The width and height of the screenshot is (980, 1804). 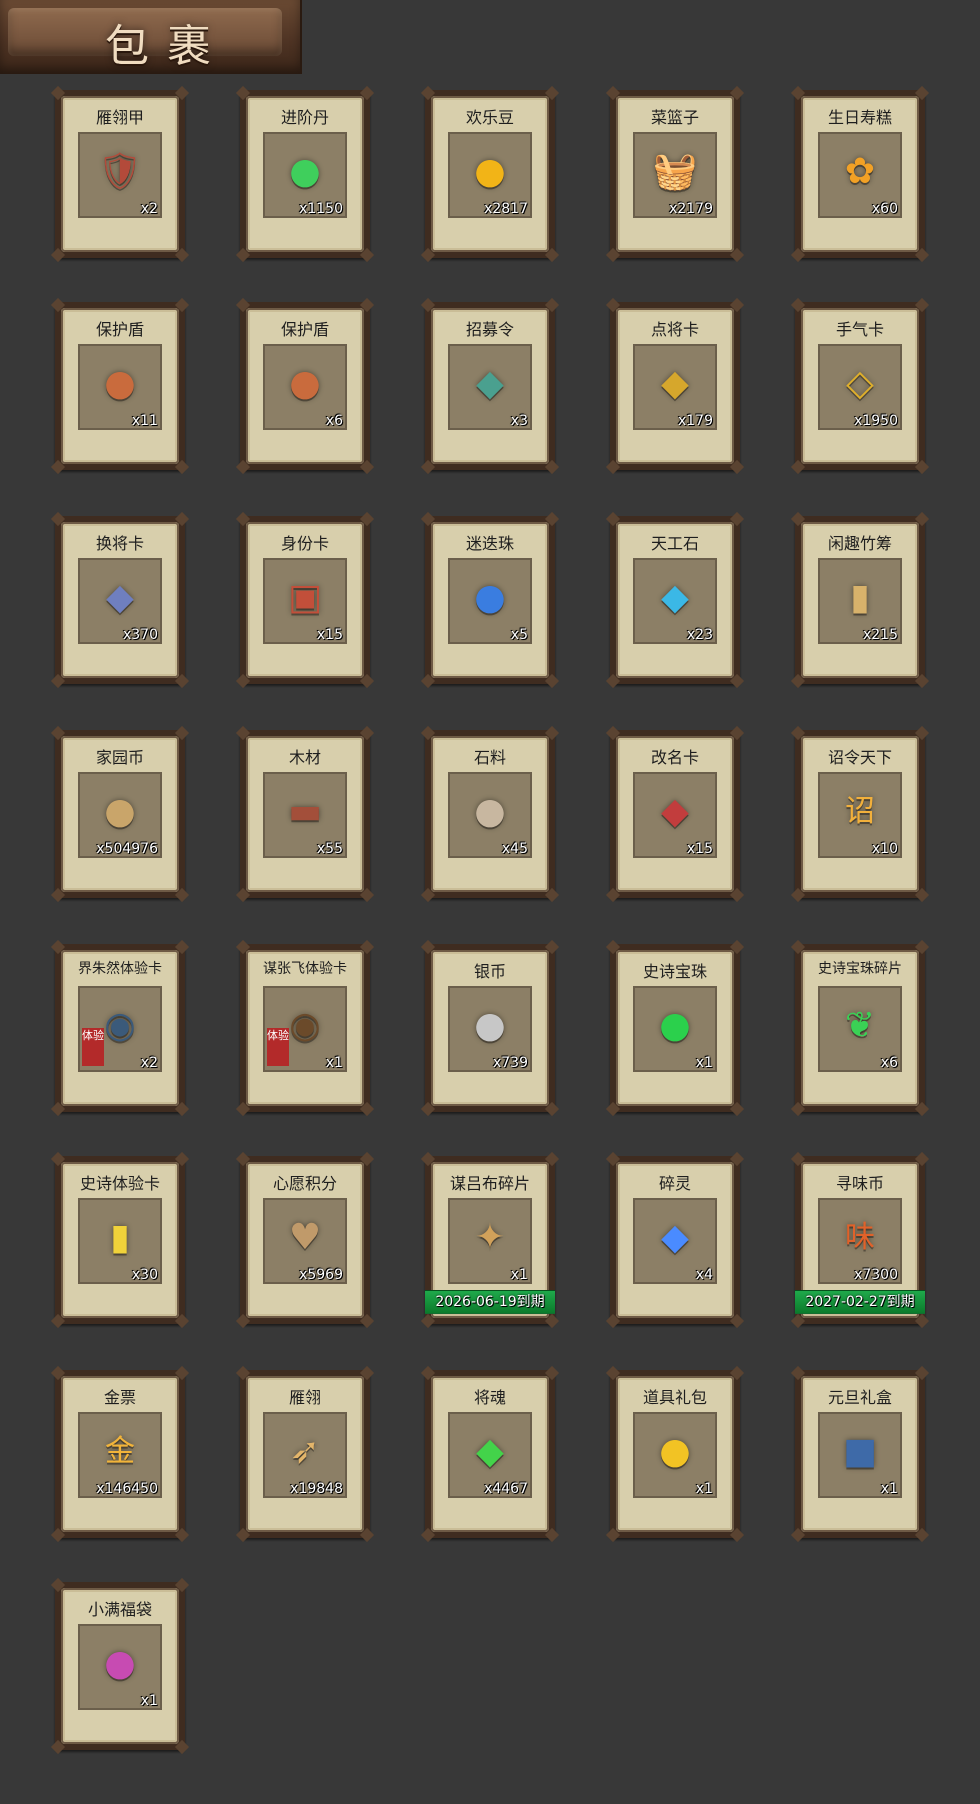 I want to click on gift-bag-icon: ●, so click(x=675, y=1451).